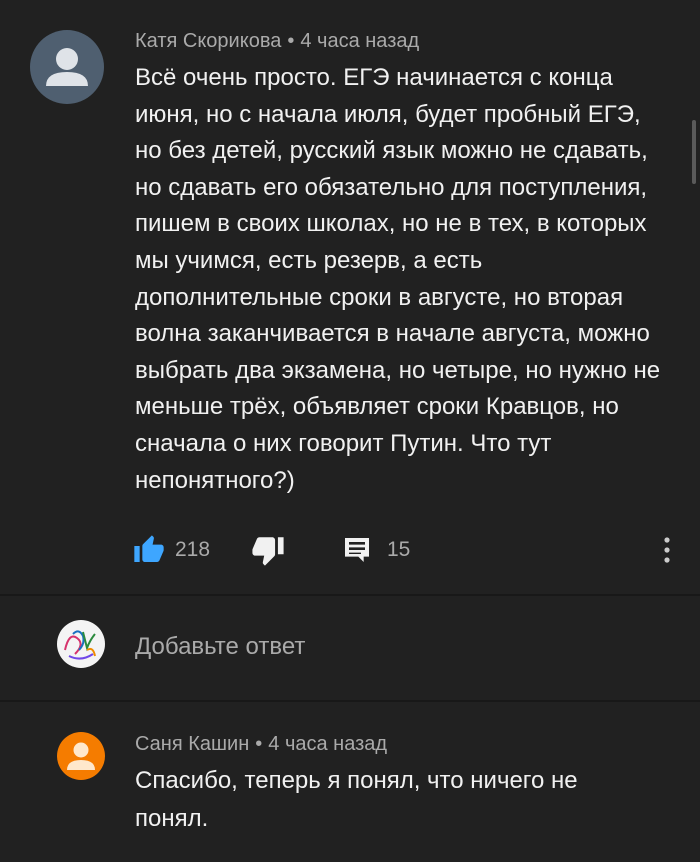 The image size is (700, 862). What do you see at coordinates (360, 41) in the screenshot?
I see `comment-time: 4 часа назад` at bounding box center [360, 41].